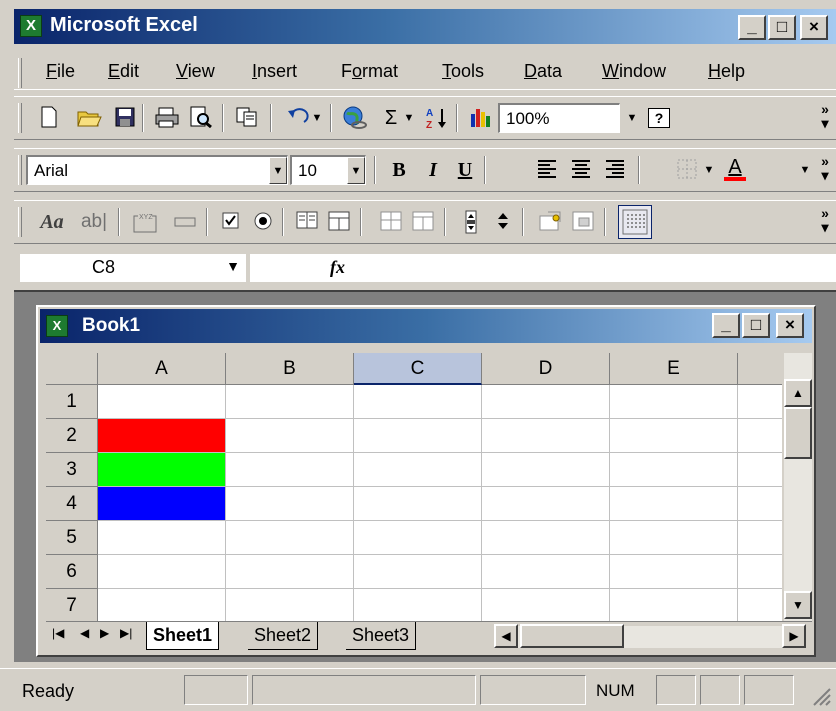 This screenshot has height=711, width=836. I want to click on row-header-6: 6, so click(72, 572).